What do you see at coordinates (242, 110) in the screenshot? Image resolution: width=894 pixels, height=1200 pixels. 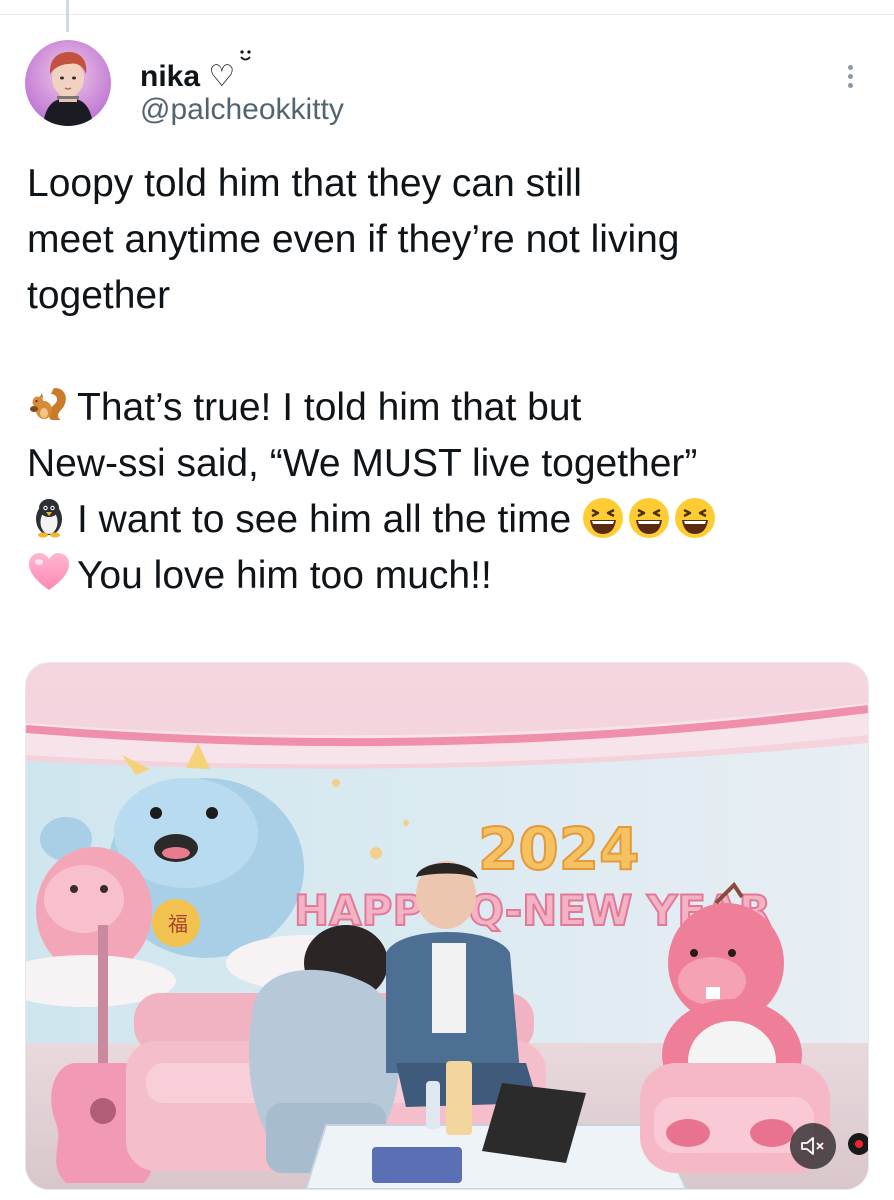 I see `handle: @palcheokkitty` at bounding box center [242, 110].